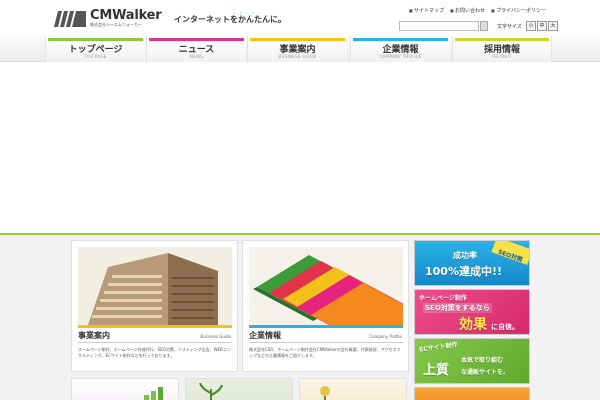 This screenshot has width=600, height=400. I want to click on card-subtitle: Company Profile, so click(385, 336).